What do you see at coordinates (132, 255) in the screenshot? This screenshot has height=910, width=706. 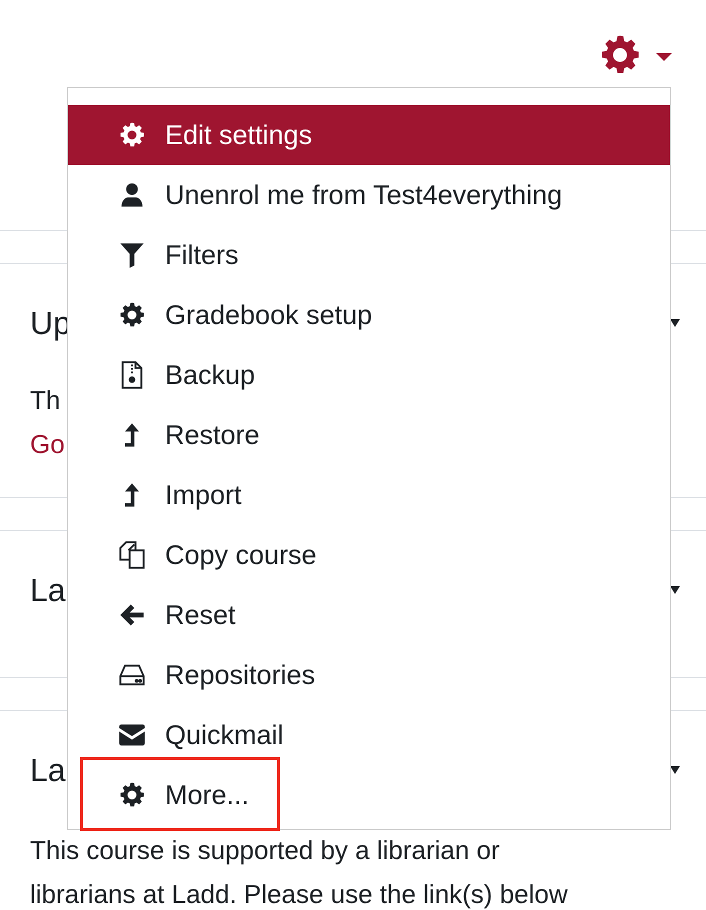 I see `filter-icon` at bounding box center [132, 255].